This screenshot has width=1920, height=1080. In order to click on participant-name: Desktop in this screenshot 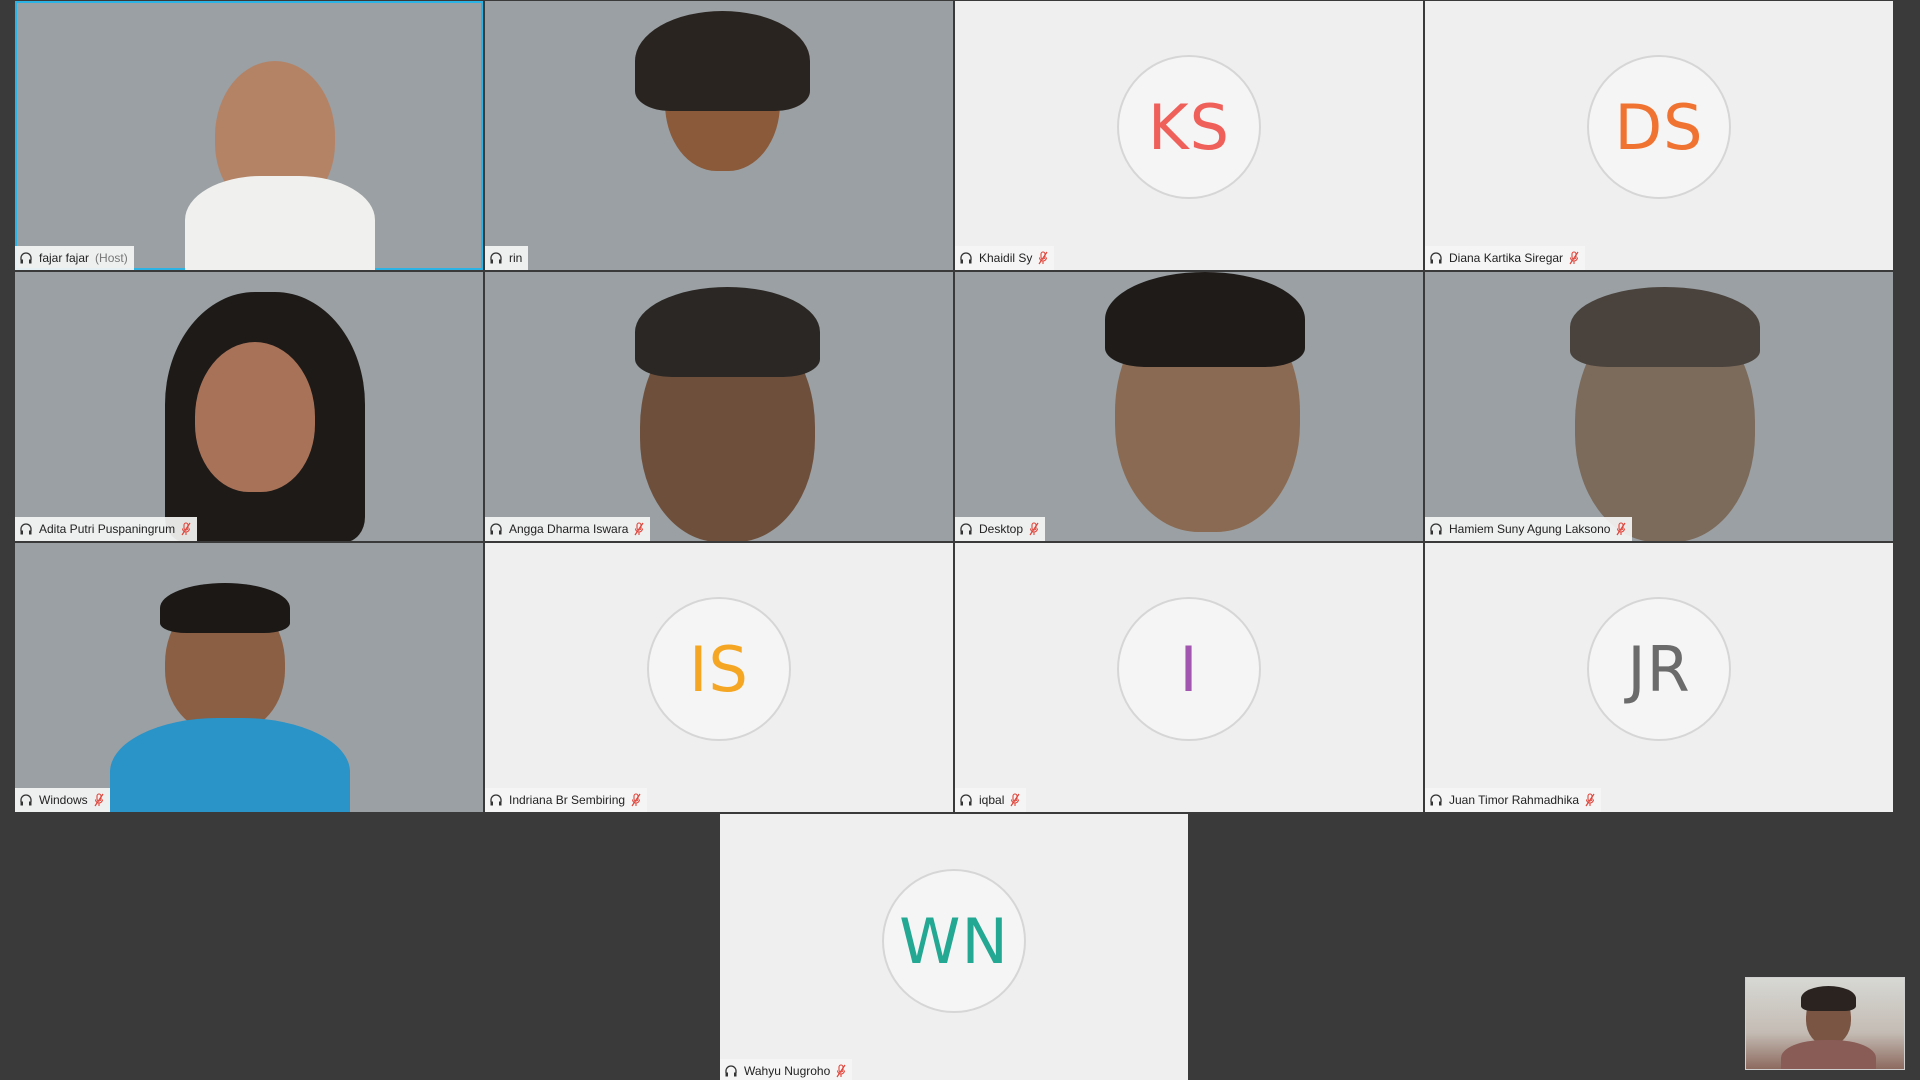, I will do `click(1001, 529)`.